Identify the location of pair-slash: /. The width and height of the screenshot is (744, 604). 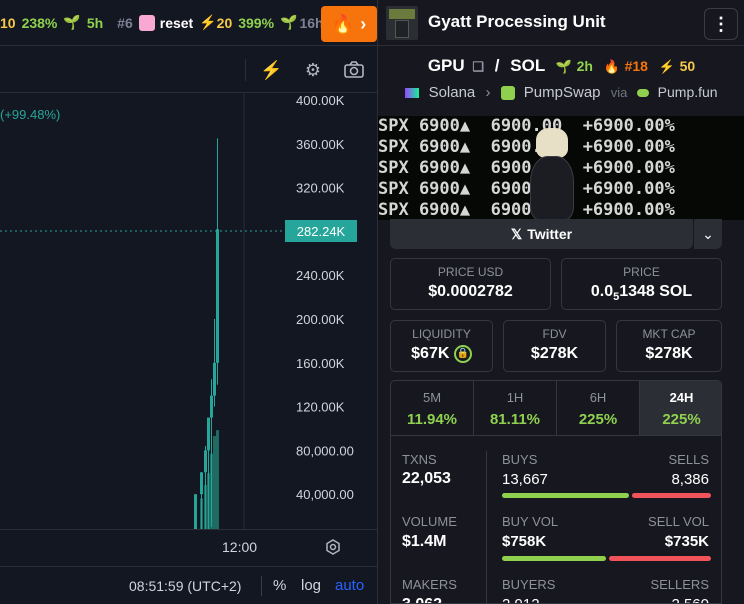
(497, 65).